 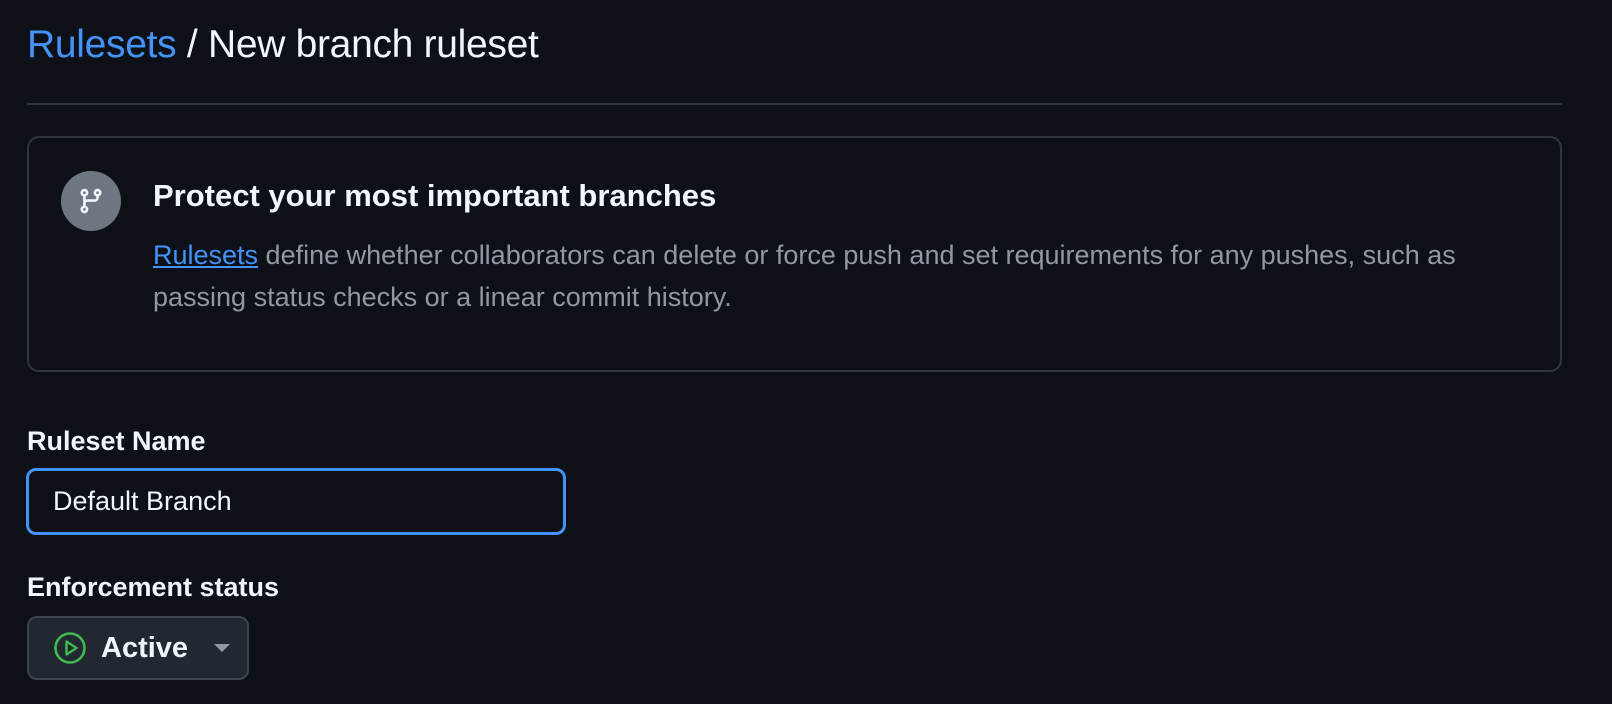 What do you see at coordinates (373, 44) in the screenshot?
I see `page-title: New branch ruleset` at bounding box center [373, 44].